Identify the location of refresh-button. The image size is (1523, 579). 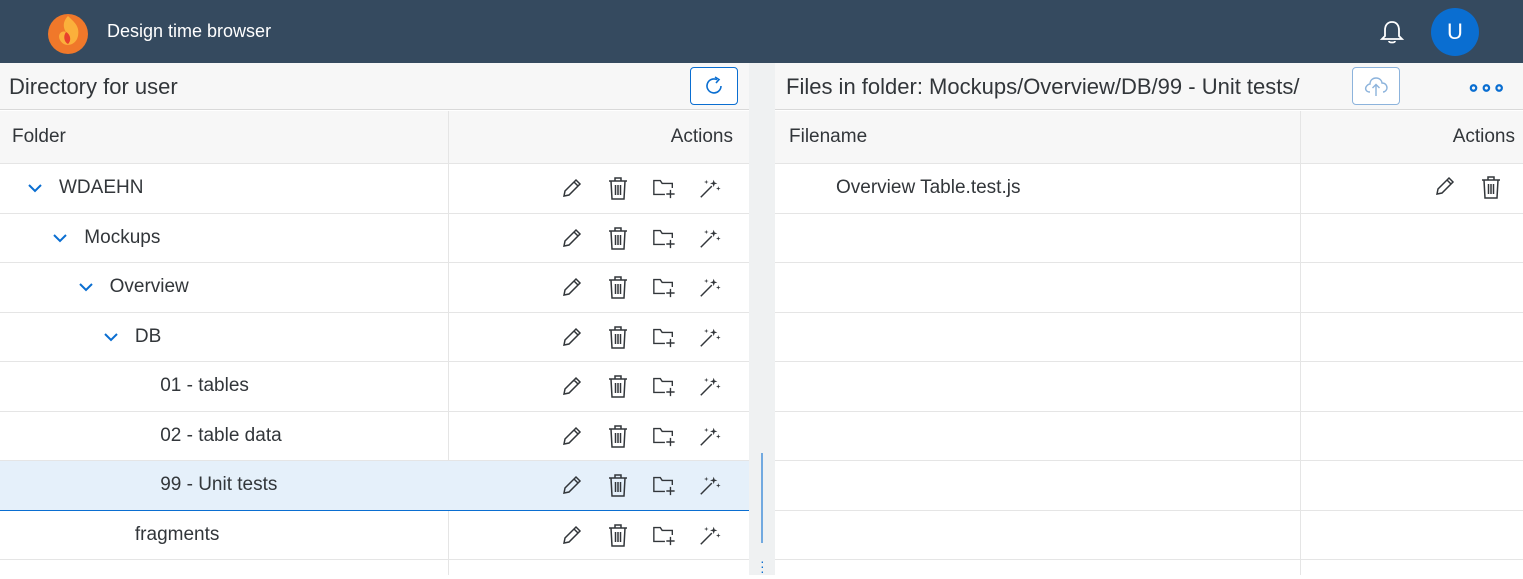
(714, 86).